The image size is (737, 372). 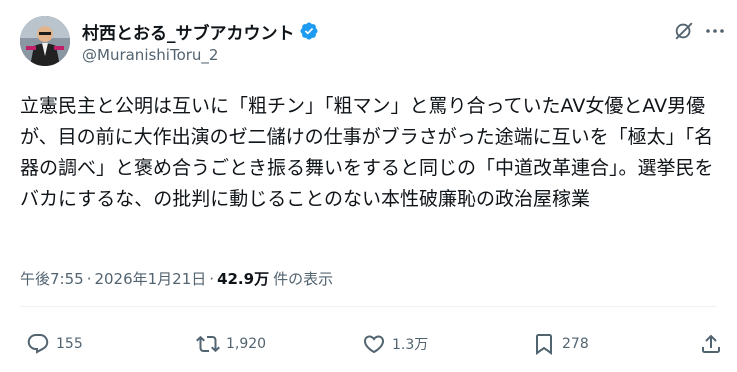 I want to click on post-time: 午後7:55, so click(x=52, y=278).